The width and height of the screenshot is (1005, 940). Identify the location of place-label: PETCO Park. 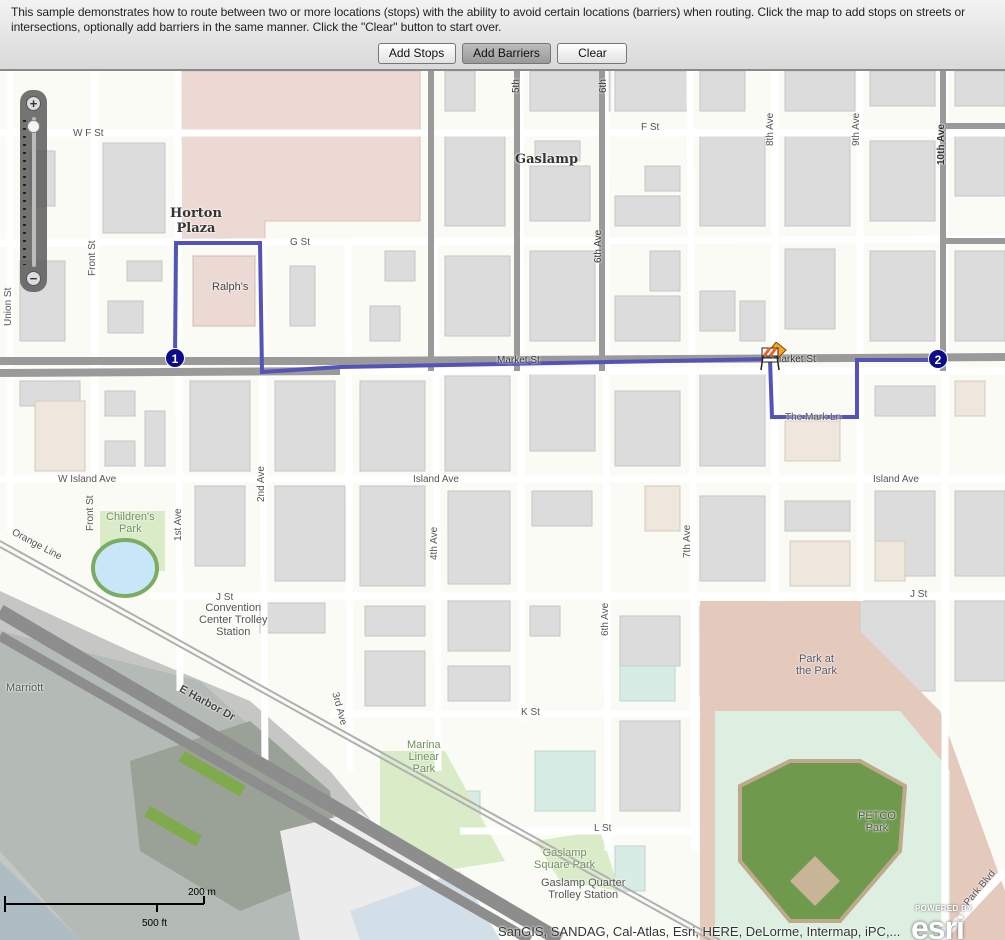
(877, 822).